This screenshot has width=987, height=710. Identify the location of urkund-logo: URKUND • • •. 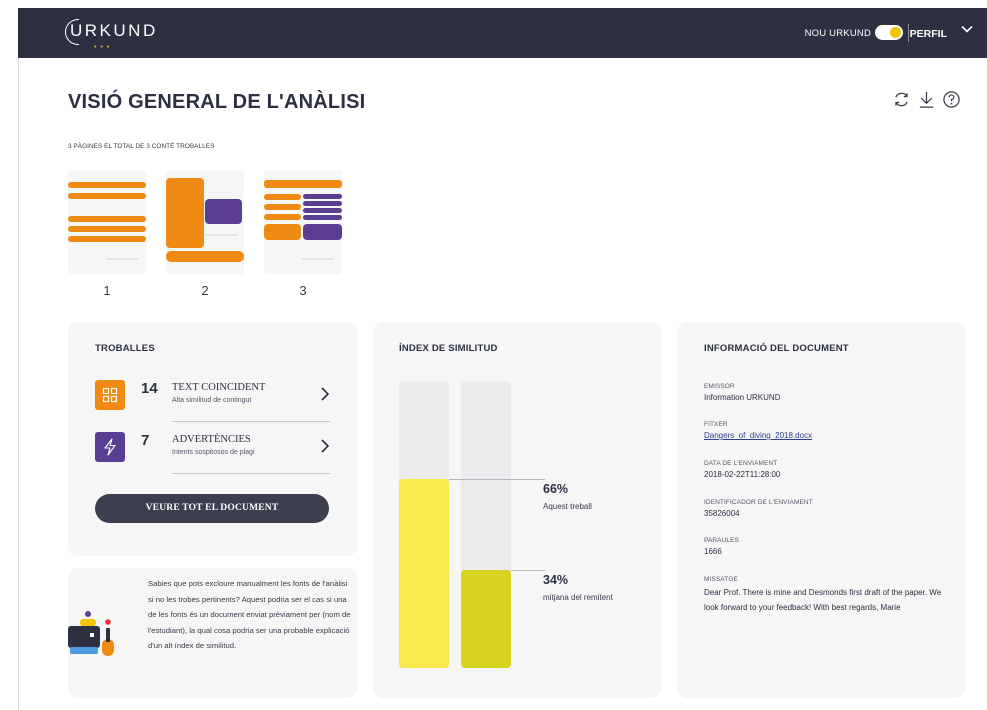
(111, 35).